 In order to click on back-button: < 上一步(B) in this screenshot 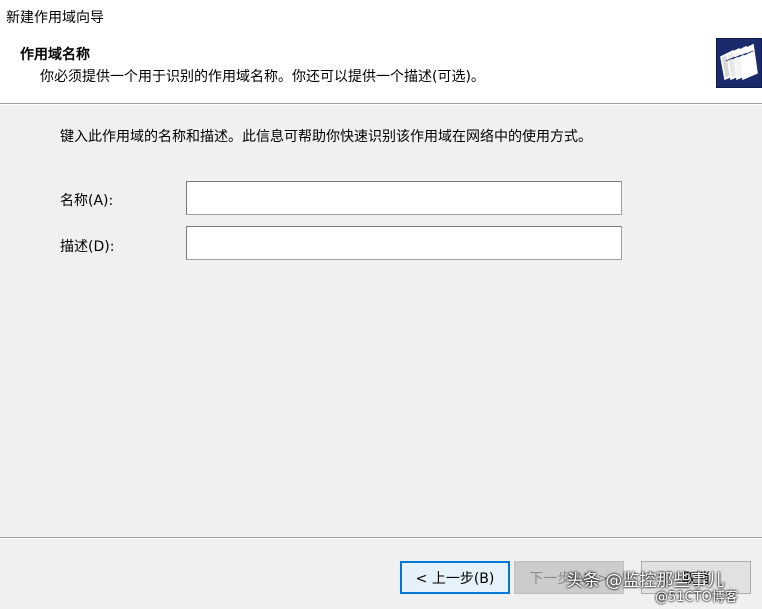, I will do `click(455, 577)`.